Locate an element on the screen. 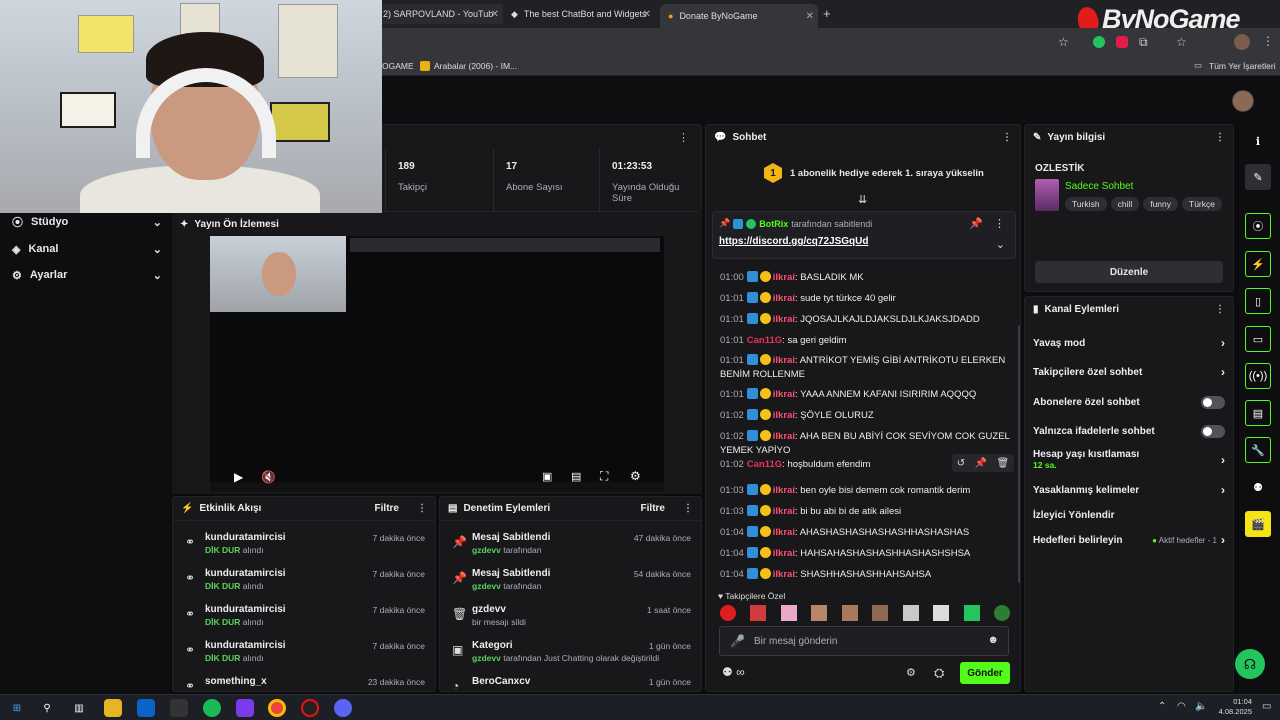 The width and height of the screenshot is (1280, 720). account-age-button: Hesap yaşı kısıtlaması 12 sa. › is located at coordinates (1129, 461).